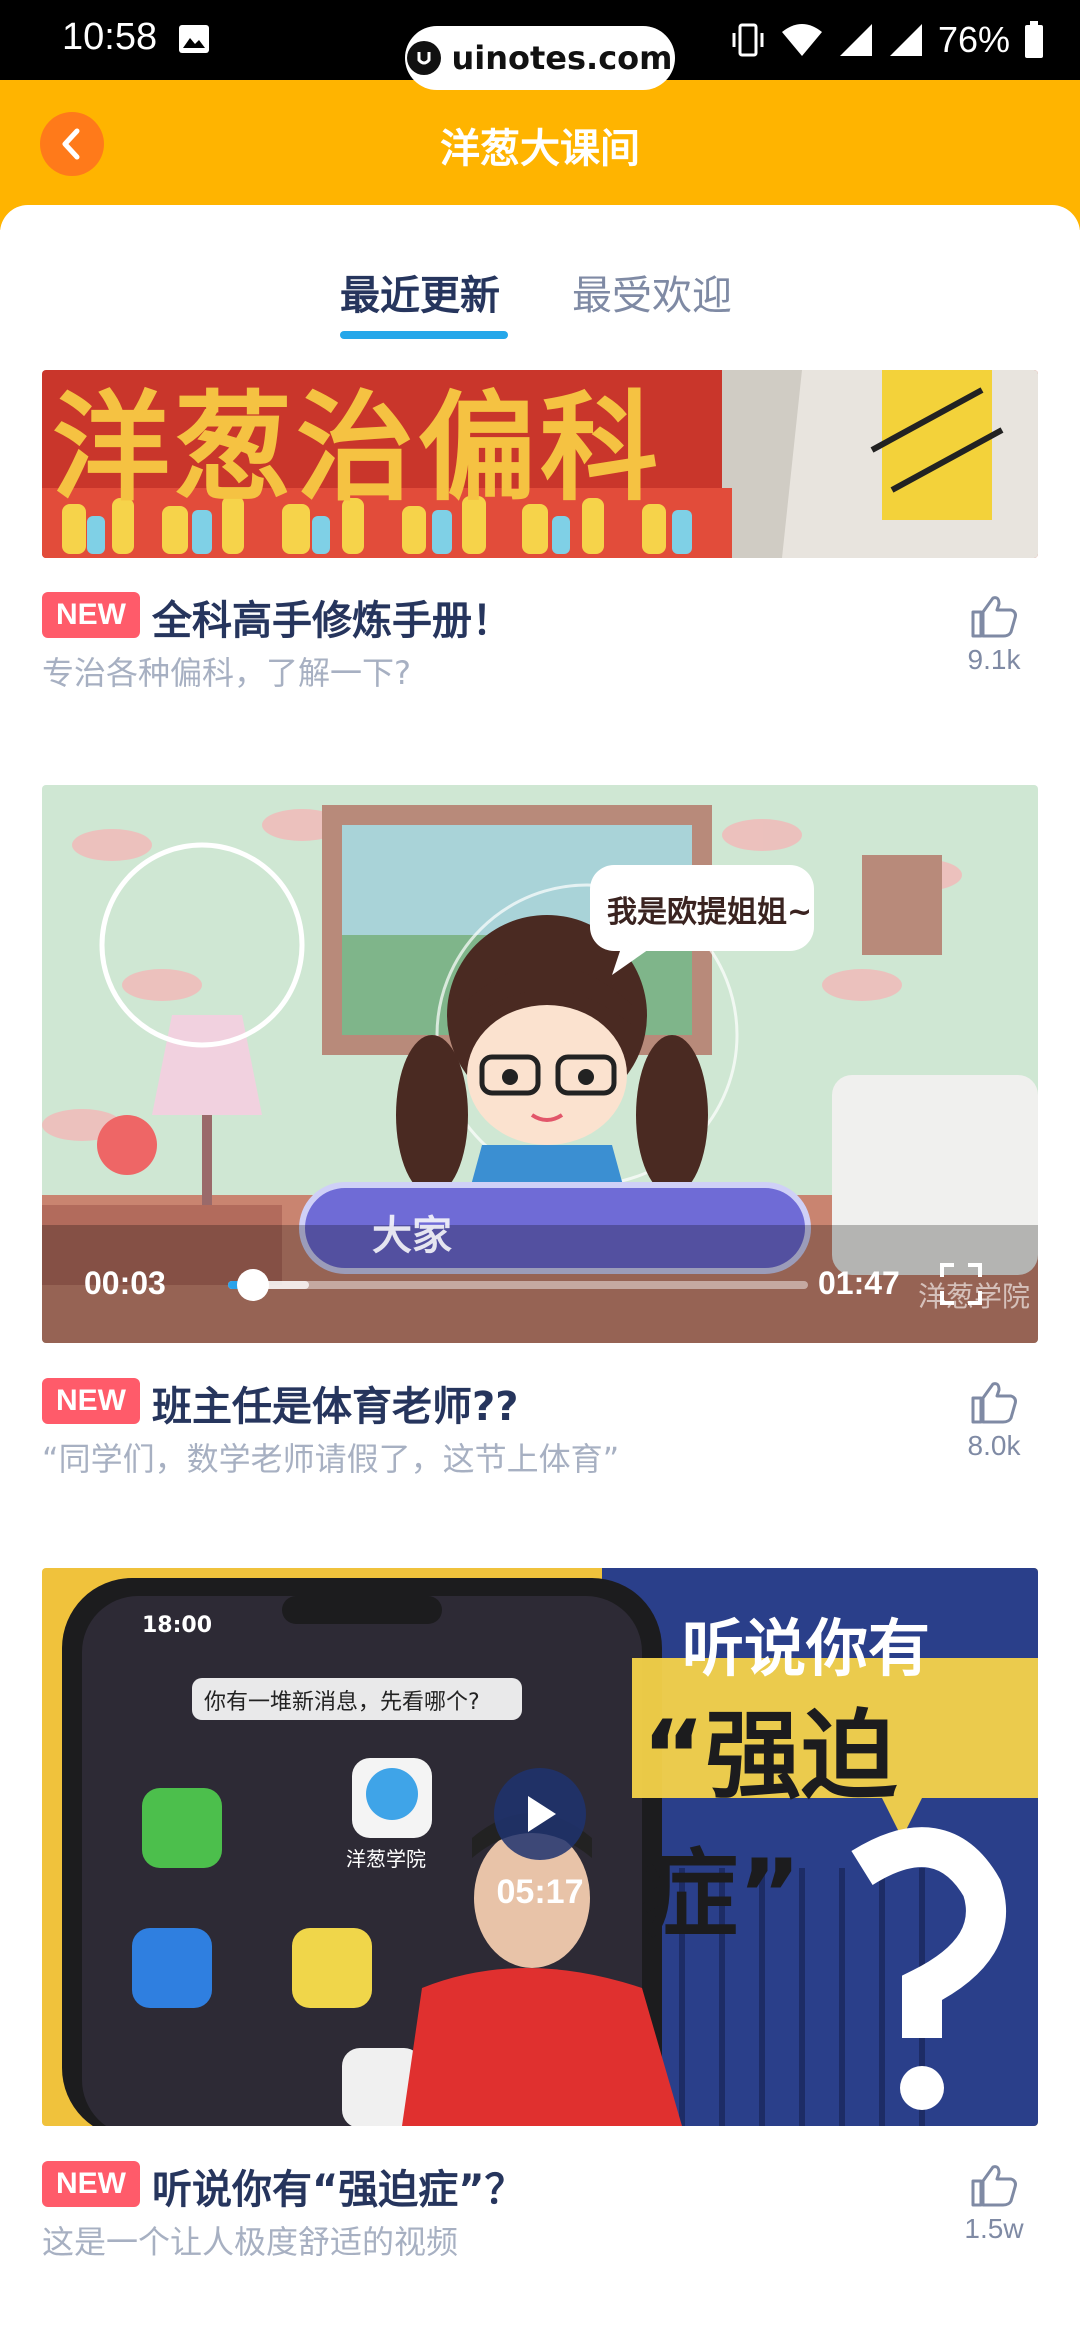  Describe the element at coordinates (250, 2242) in the screenshot. I see `item-subtitle: 这是一个让人极度舒适的视频` at that location.